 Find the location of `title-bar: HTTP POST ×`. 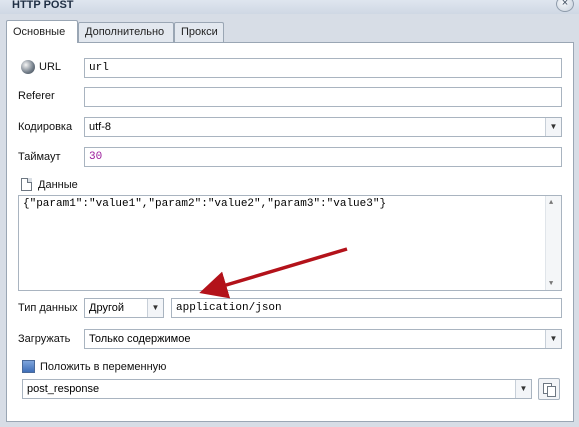

title-bar: HTTP POST × is located at coordinates (289, 7).